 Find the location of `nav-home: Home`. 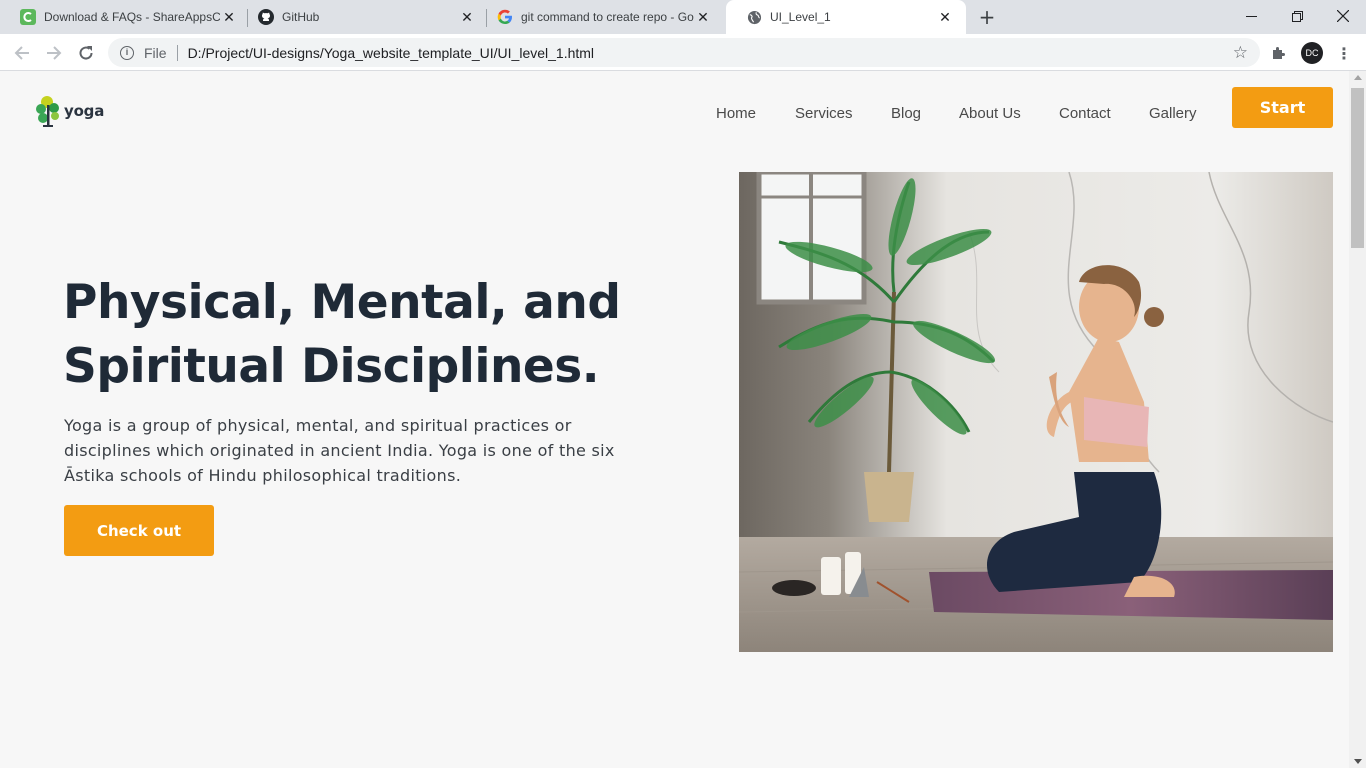

nav-home: Home is located at coordinates (736, 113).